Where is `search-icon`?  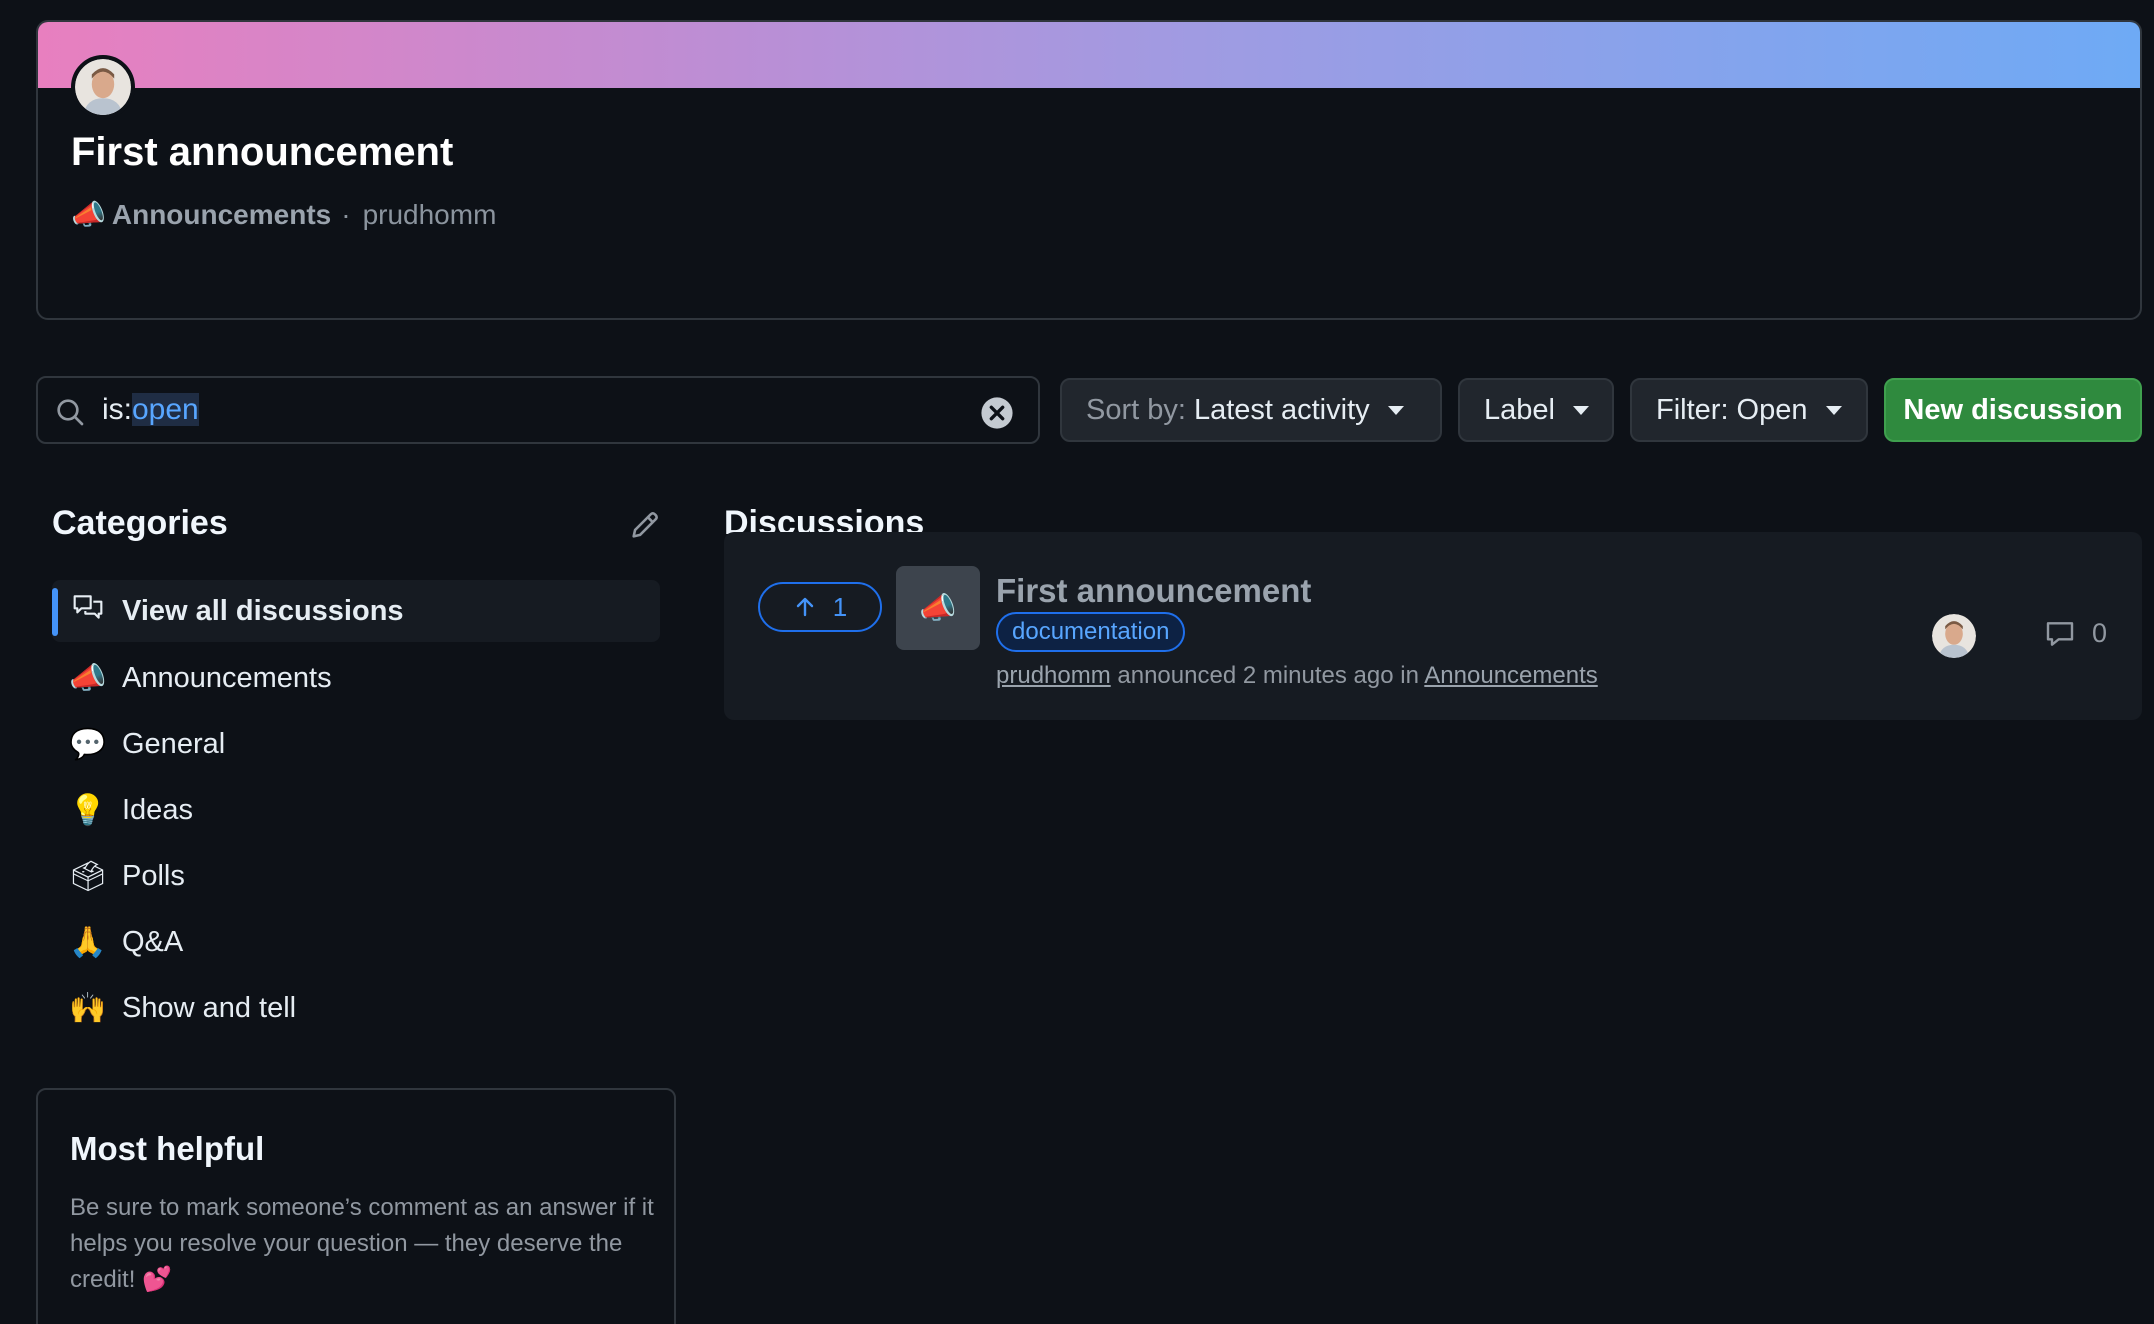
search-icon is located at coordinates (70, 412).